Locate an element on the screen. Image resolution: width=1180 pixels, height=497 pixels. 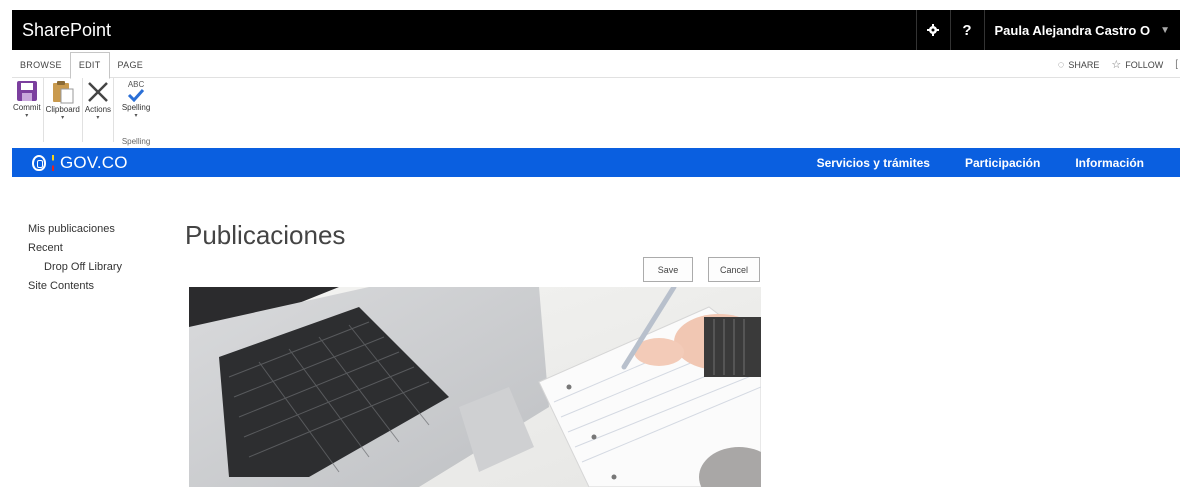
ribbon-group-clipboard: Clipboard ▾ is located at coordinates (63, 112).